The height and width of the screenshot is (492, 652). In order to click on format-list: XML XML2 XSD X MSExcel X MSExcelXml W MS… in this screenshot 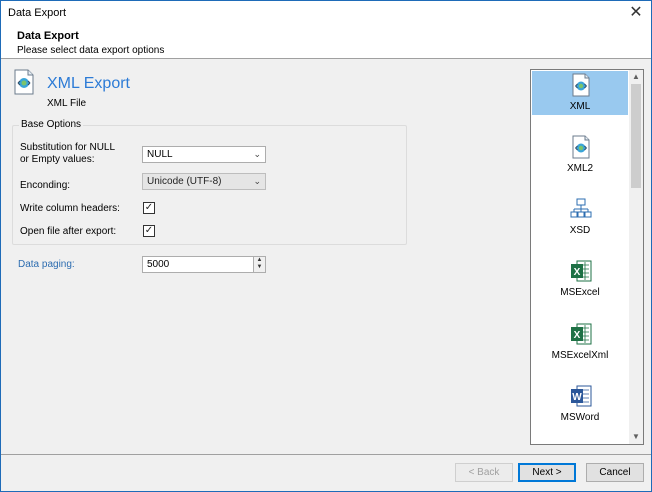, I will do `click(587, 257)`.